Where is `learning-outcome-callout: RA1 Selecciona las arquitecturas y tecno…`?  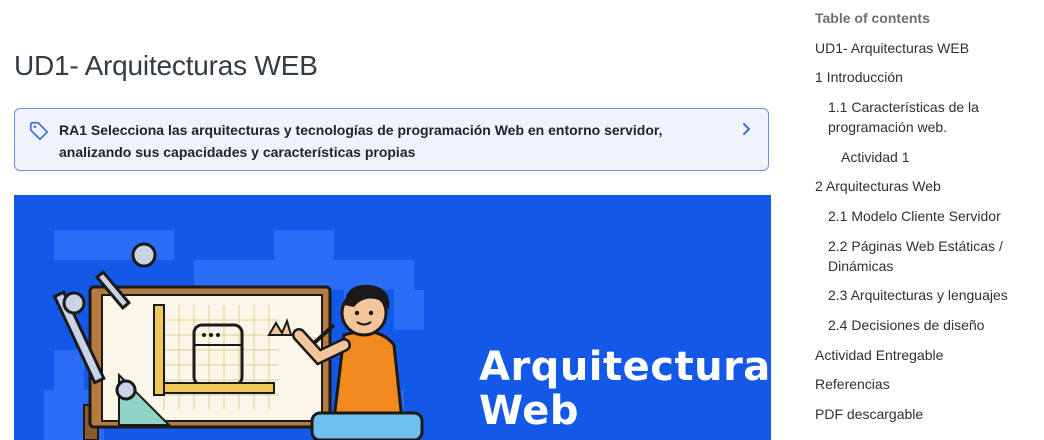
learning-outcome-callout: RA1 Selecciona las arquitecturas y tecno… is located at coordinates (391, 139).